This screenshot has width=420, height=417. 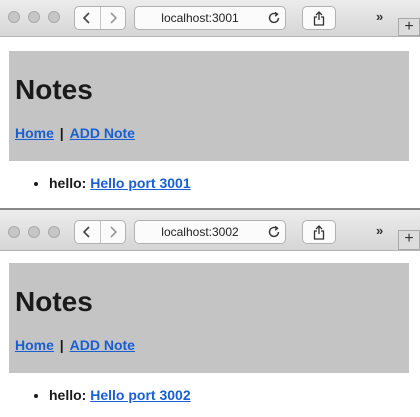 I want to click on address-bar: localhost:3001, so click(x=210, y=18).